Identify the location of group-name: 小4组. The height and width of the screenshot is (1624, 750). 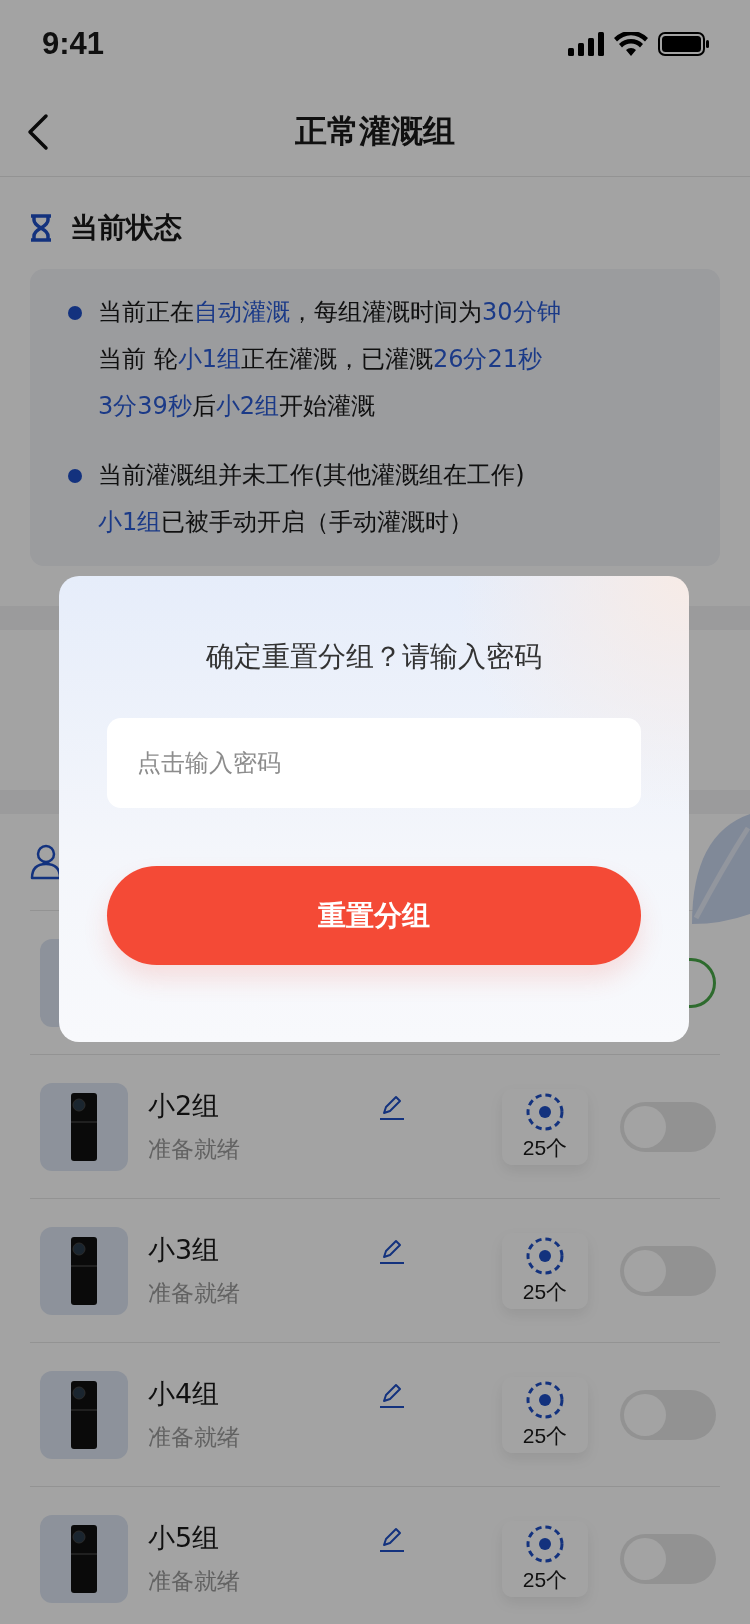
(184, 1394).